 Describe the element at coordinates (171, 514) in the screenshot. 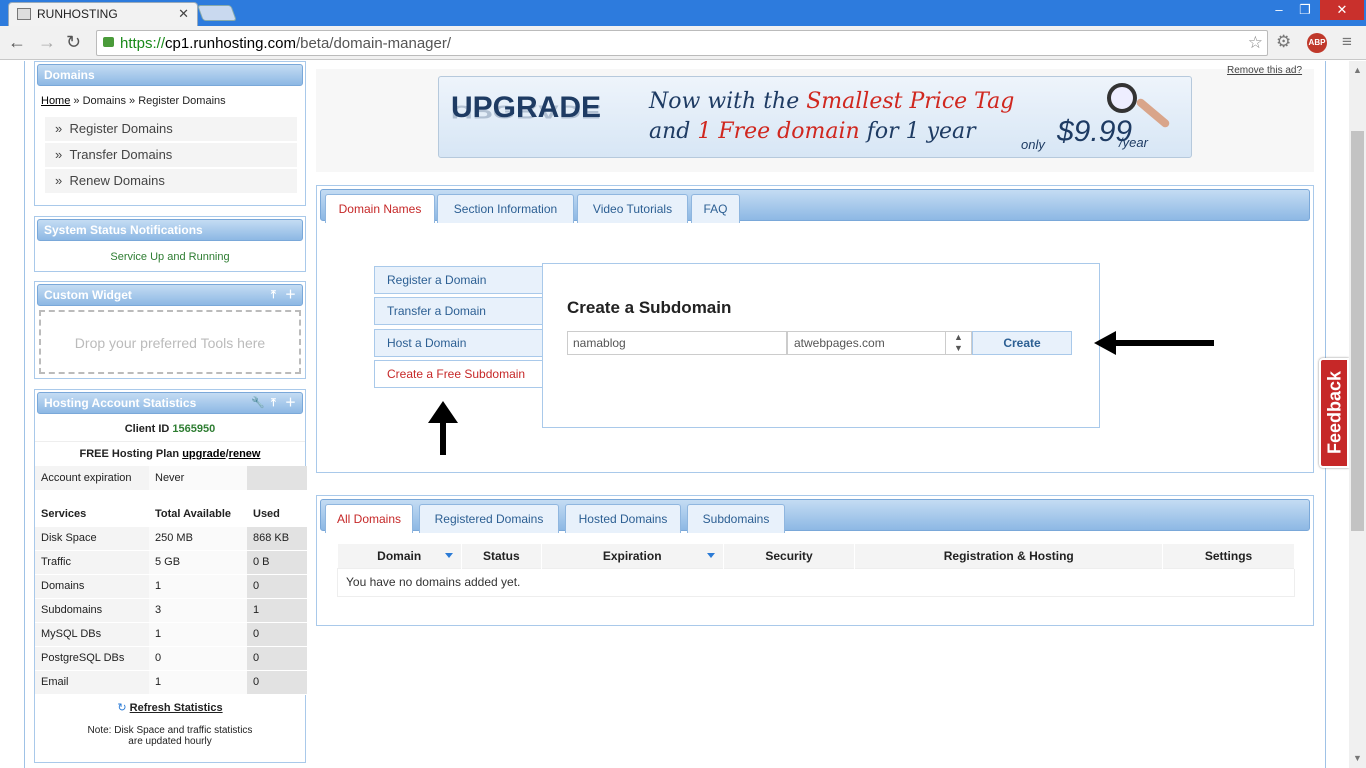

I see `stats-header-row: Services Total Available Used` at that location.